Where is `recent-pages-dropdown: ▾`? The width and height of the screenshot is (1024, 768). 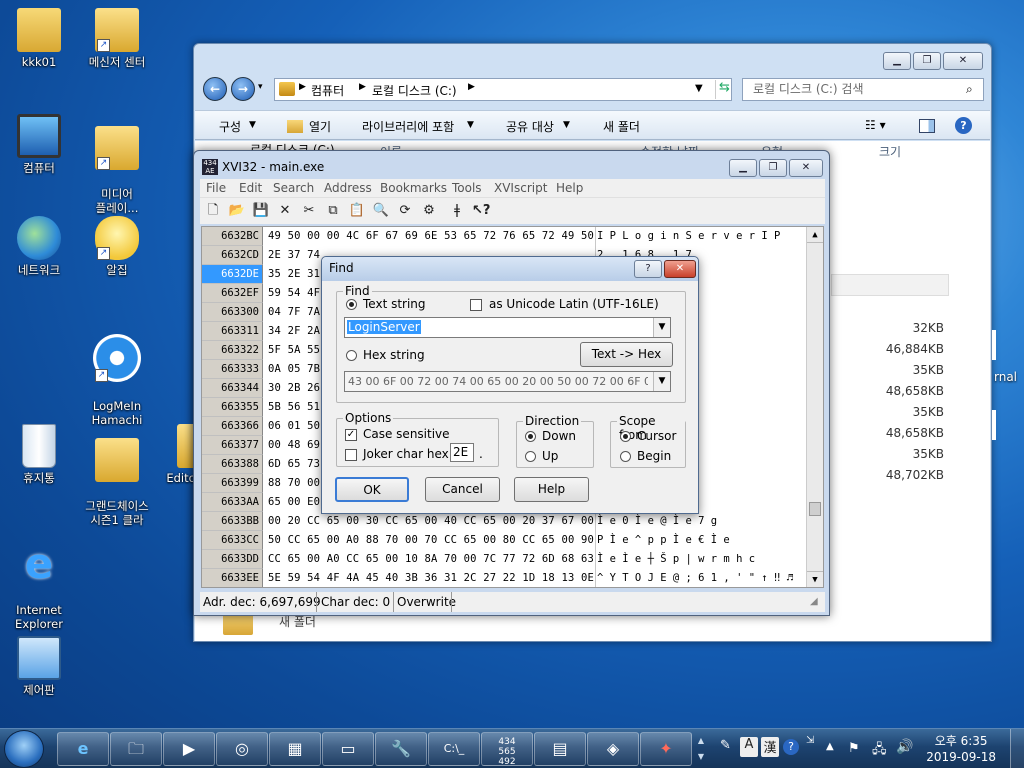 recent-pages-dropdown: ▾ is located at coordinates (260, 87).